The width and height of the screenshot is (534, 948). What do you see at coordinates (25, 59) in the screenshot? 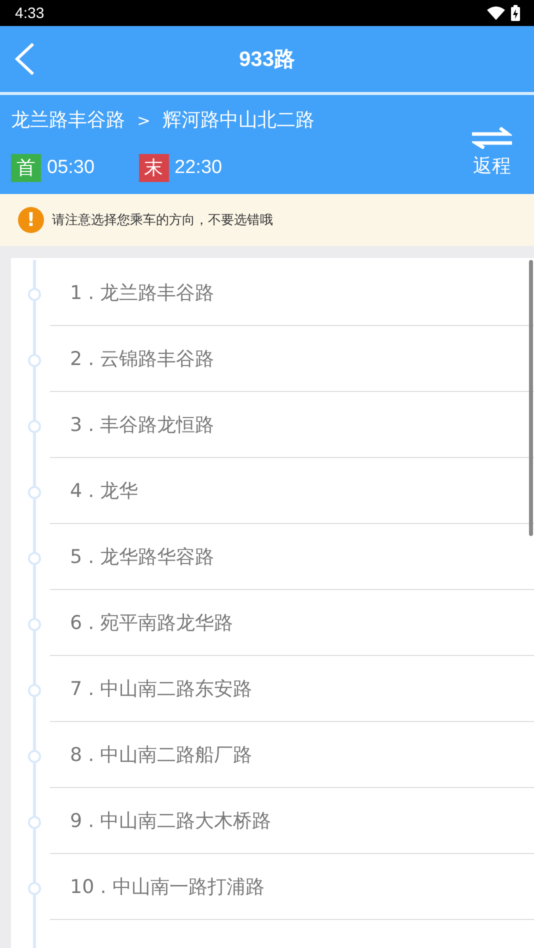
I see `back-button` at bounding box center [25, 59].